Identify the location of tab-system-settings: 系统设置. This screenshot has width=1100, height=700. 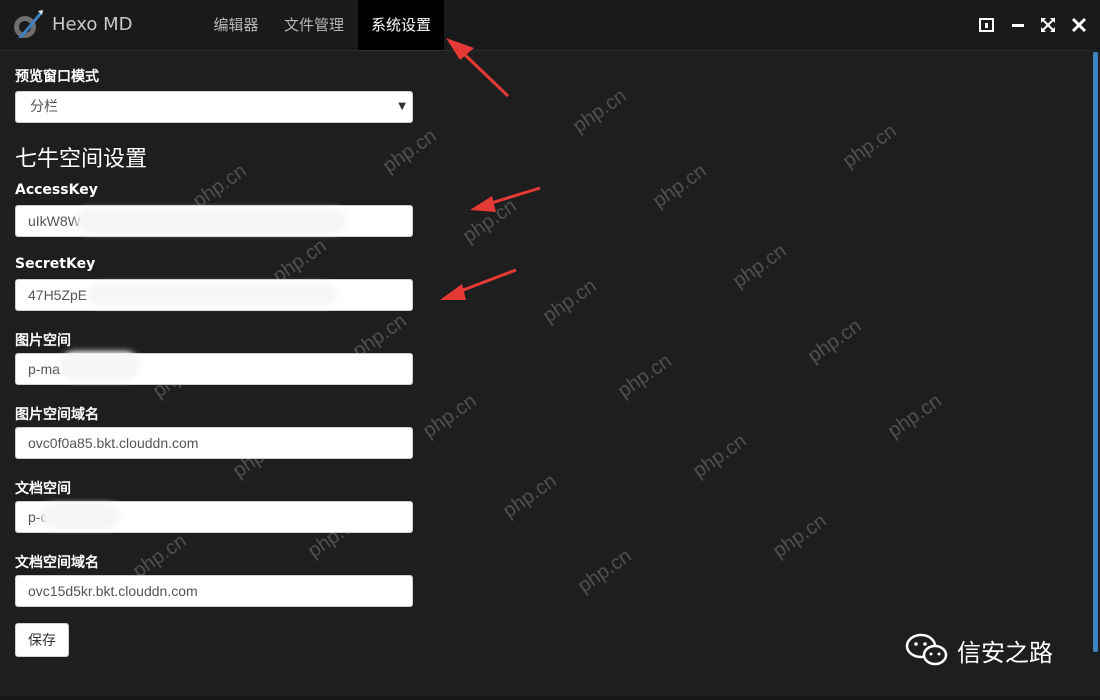
(401, 25).